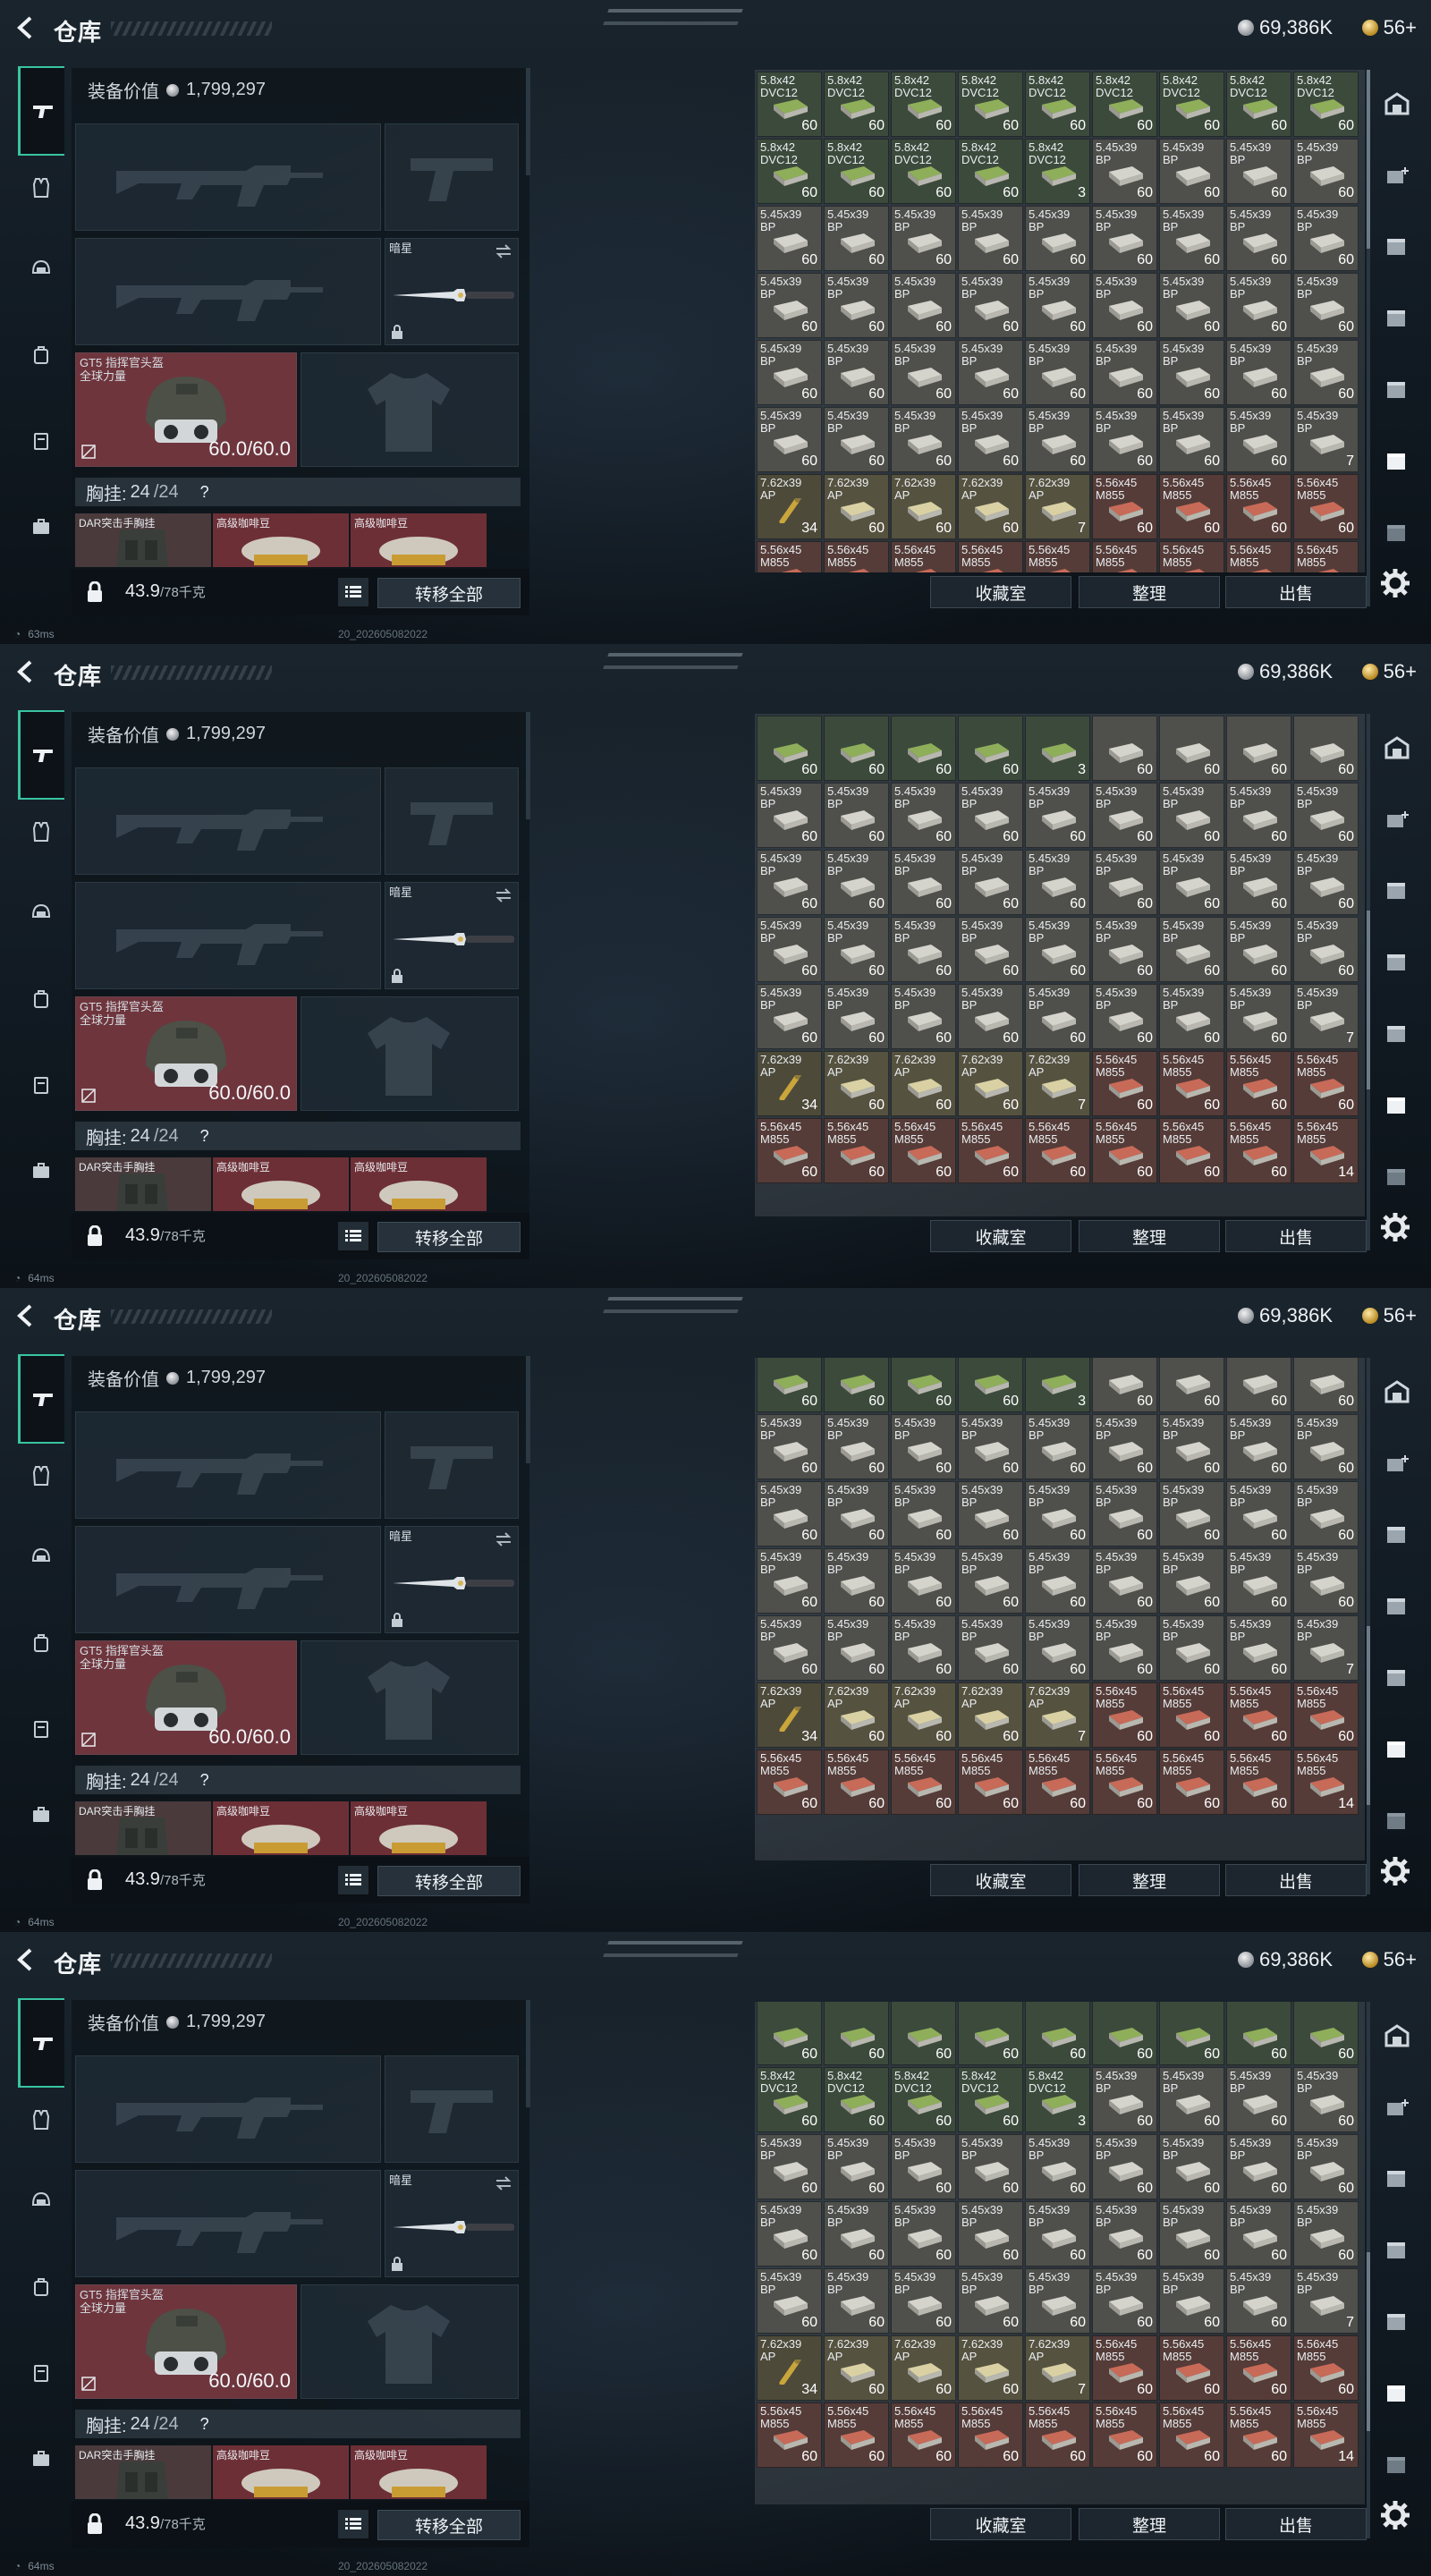 The image size is (1431, 2576). I want to click on sell-button: 出售, so click(1296, 1880).